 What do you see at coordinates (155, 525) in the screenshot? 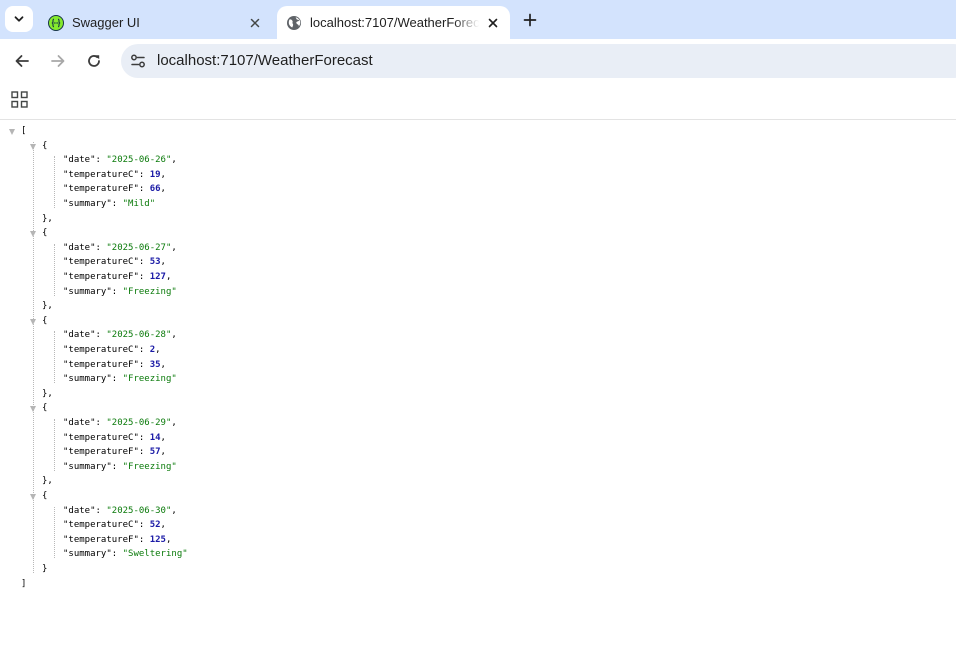
I see `json-number-value: 52` at bounding box center [155, 525].